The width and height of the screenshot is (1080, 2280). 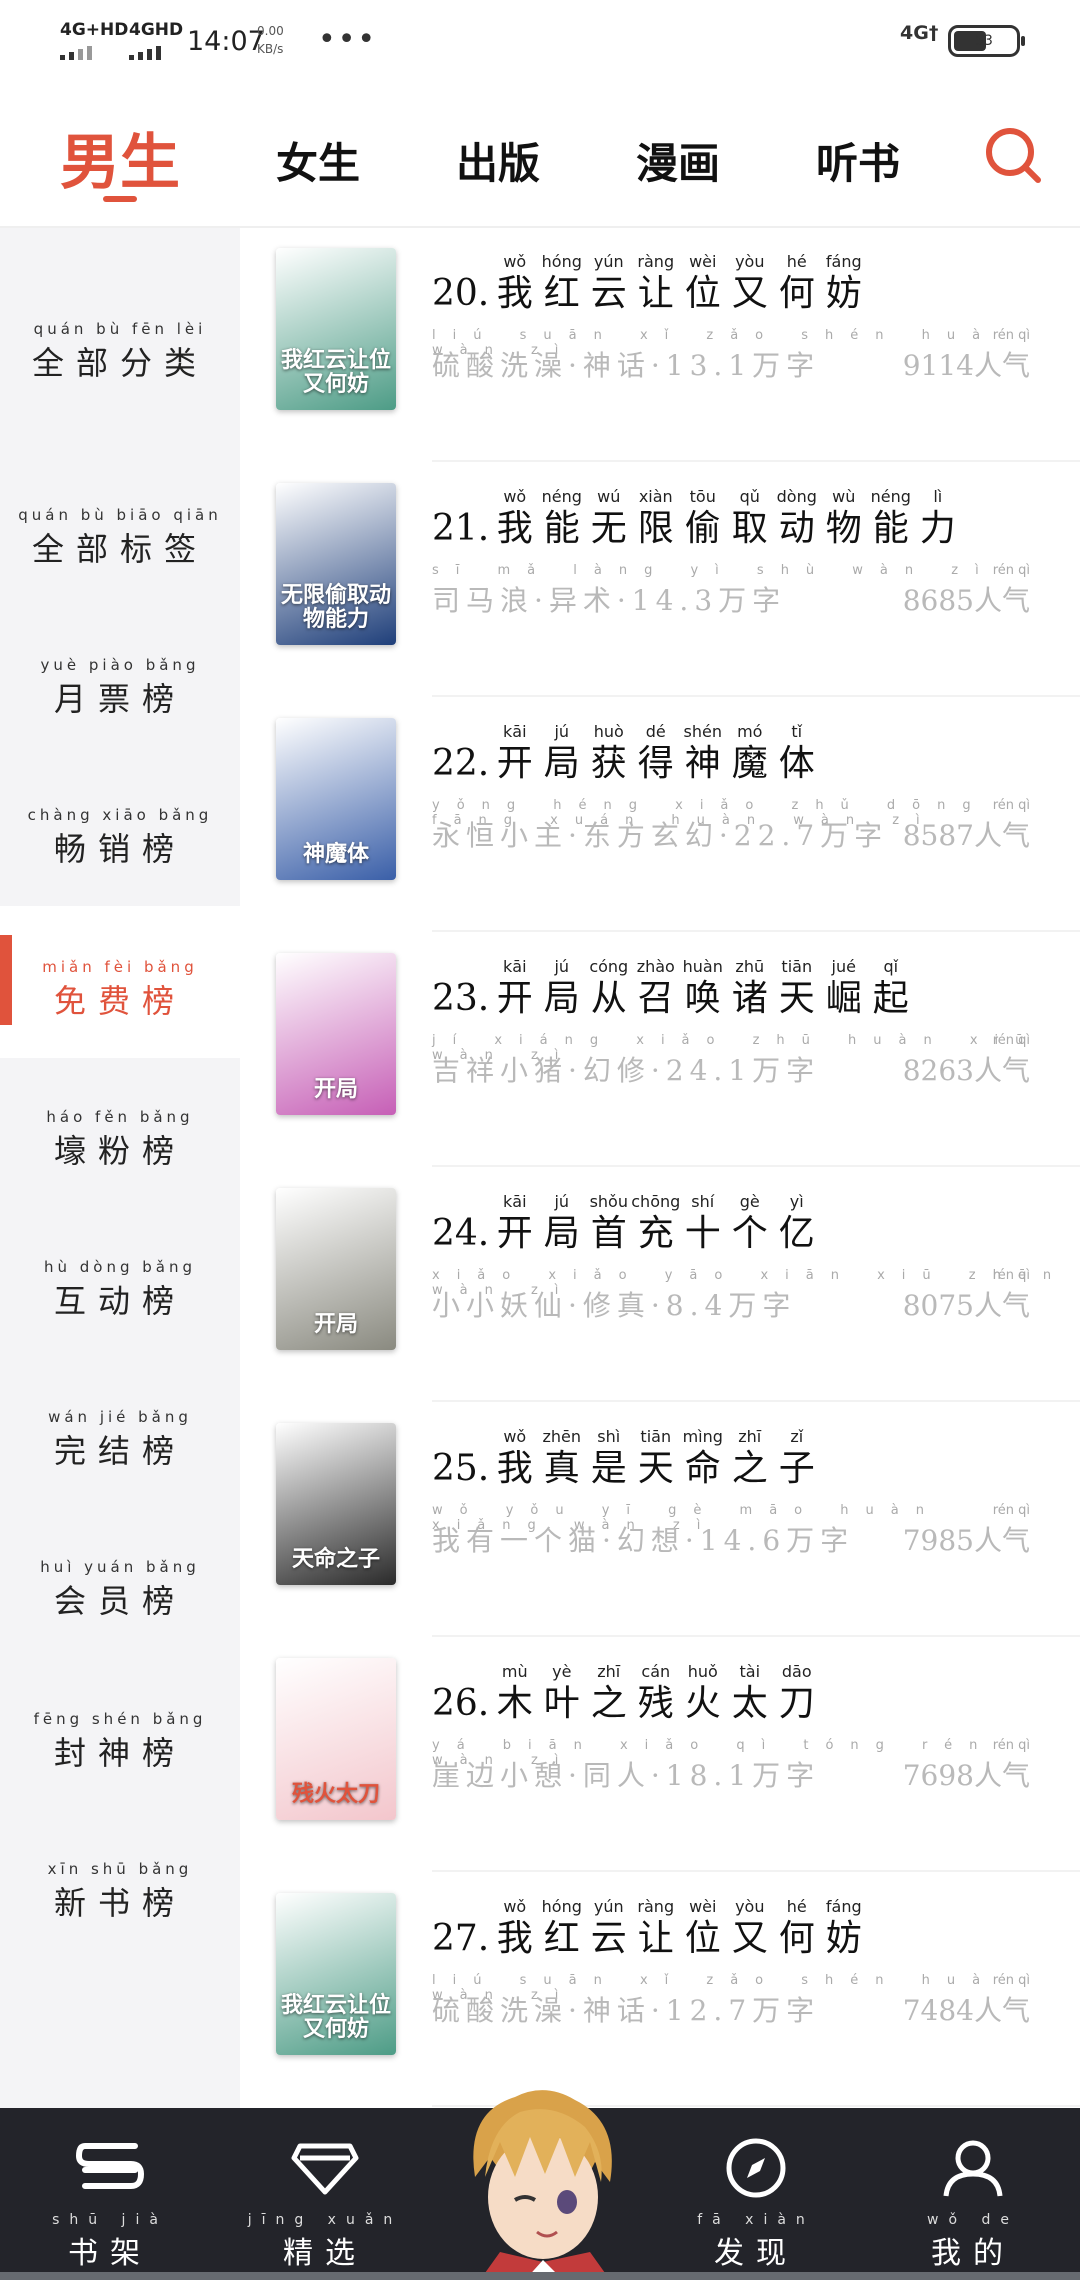 What do you see at coordinates (973, 2168) in the screenshot?
I see `person-icon` at bounding box center [973, 2168].